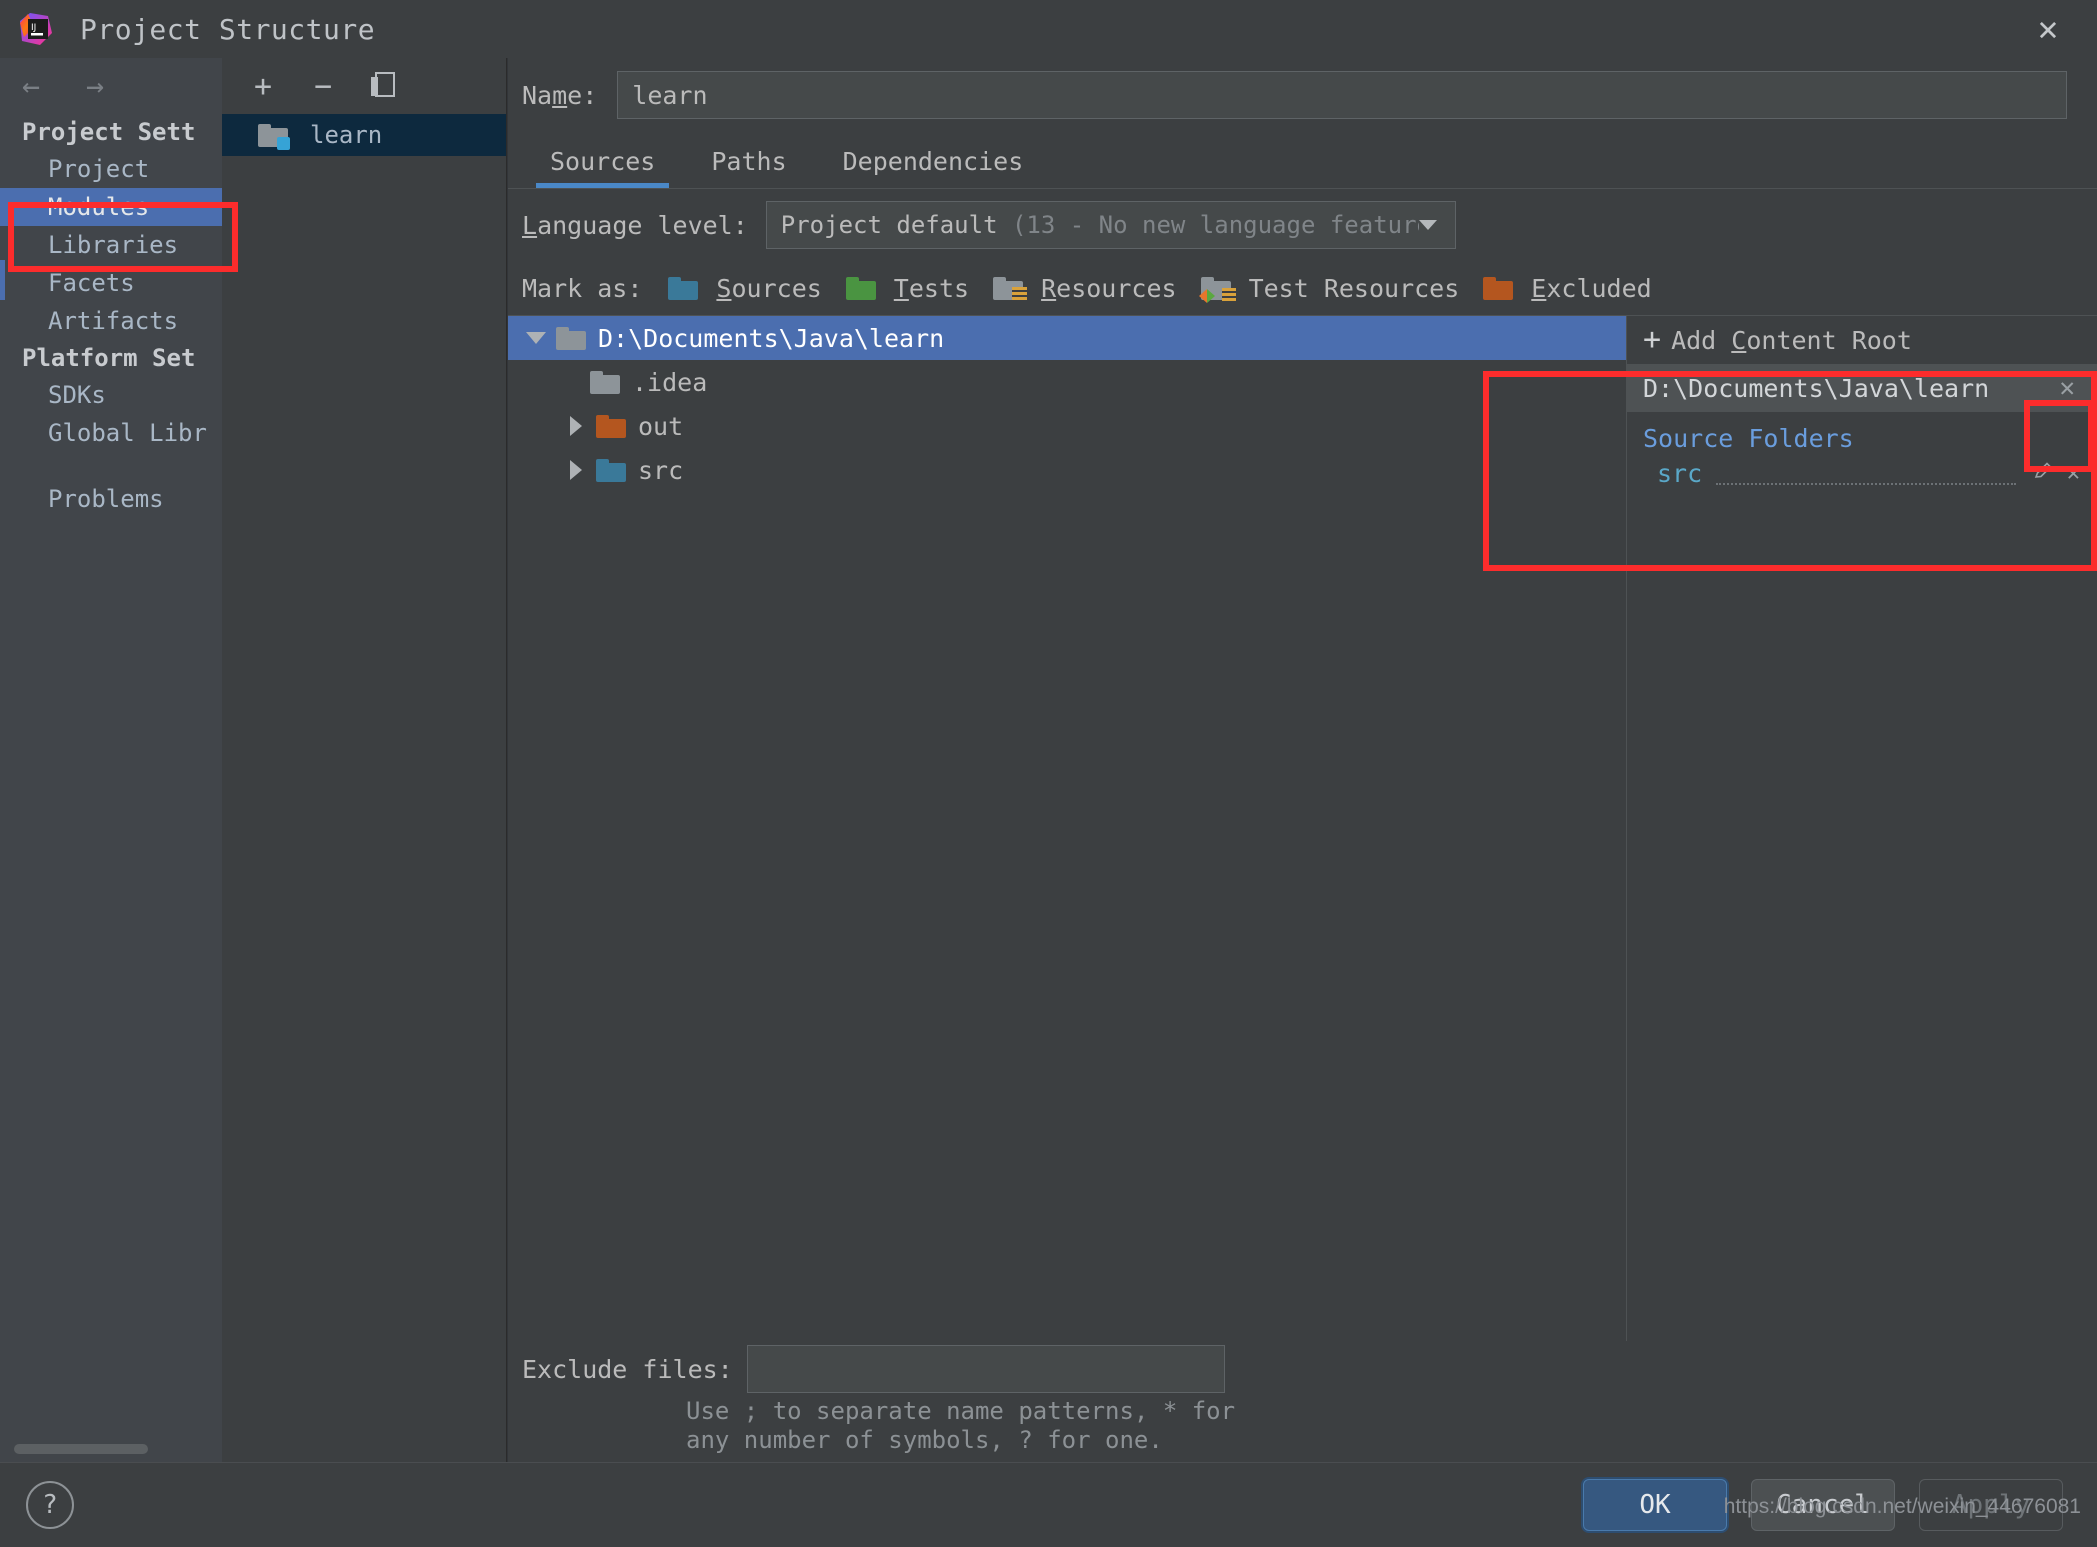 The image size is (2097, 1547). Describe the element at coordinates (50, 1505) in the screenshot. I see `help-button: ?` at that location.